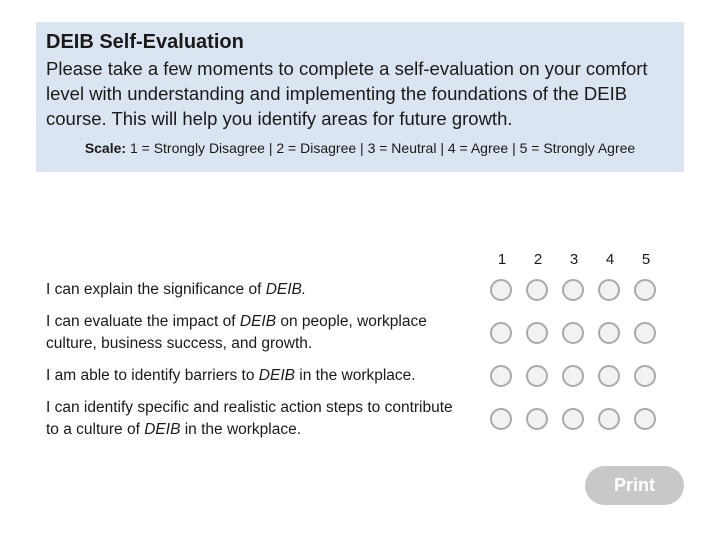 This screenshot has width=720, height=540. What do you see at coordinates (502, 259) in the screenshot?
I see `scale-number-1: 1` at bounding box center [502, 259].